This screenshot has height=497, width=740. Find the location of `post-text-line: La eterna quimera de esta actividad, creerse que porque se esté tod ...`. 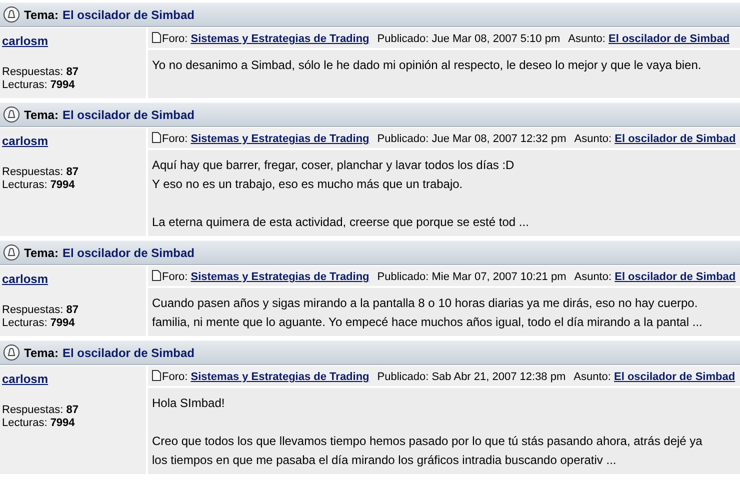

post-text-line: La eterna quimera de esta actividad, creerse que porque se esté tod ... is located at coordinates (341, 222).